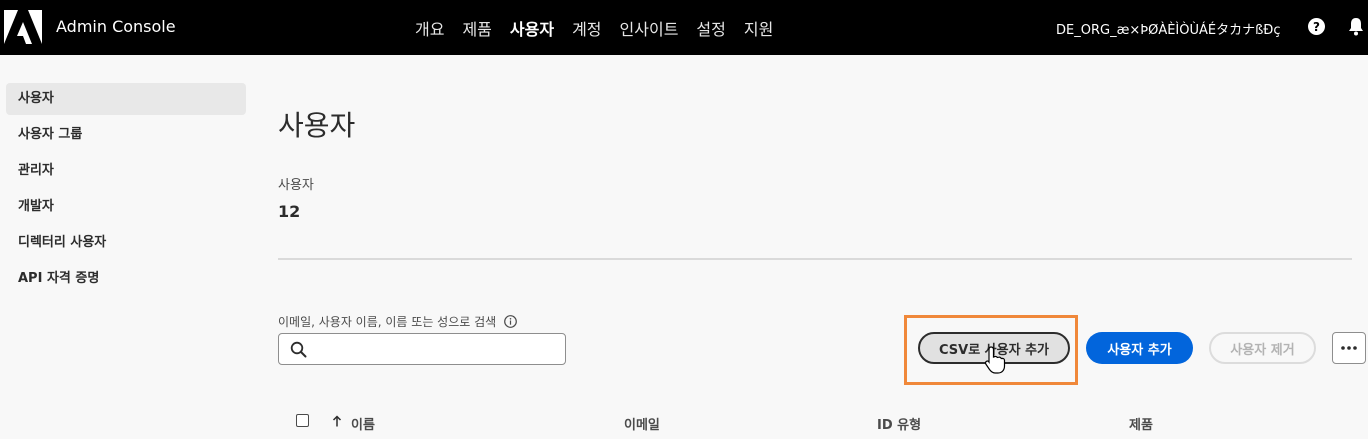  I want to click on page-title: 사용자, so click(317, 125).